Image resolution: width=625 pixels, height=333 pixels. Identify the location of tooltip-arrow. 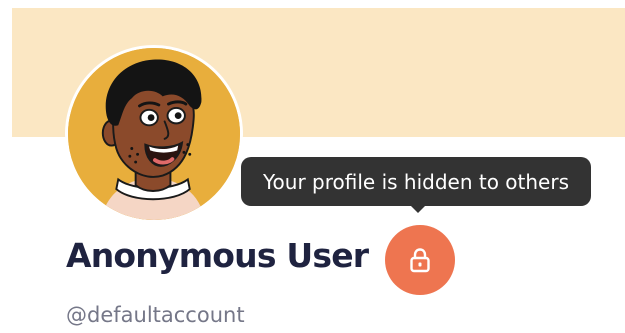
(418, 209).